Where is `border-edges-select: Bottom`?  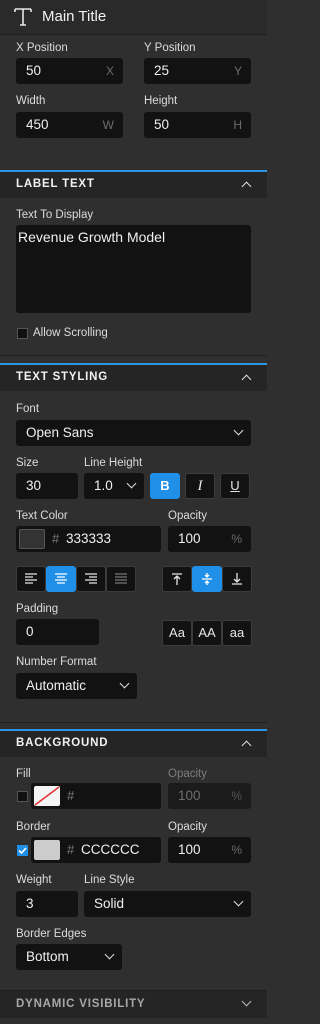 border-edges-select: Bottom is located at coordinates (69, 957).